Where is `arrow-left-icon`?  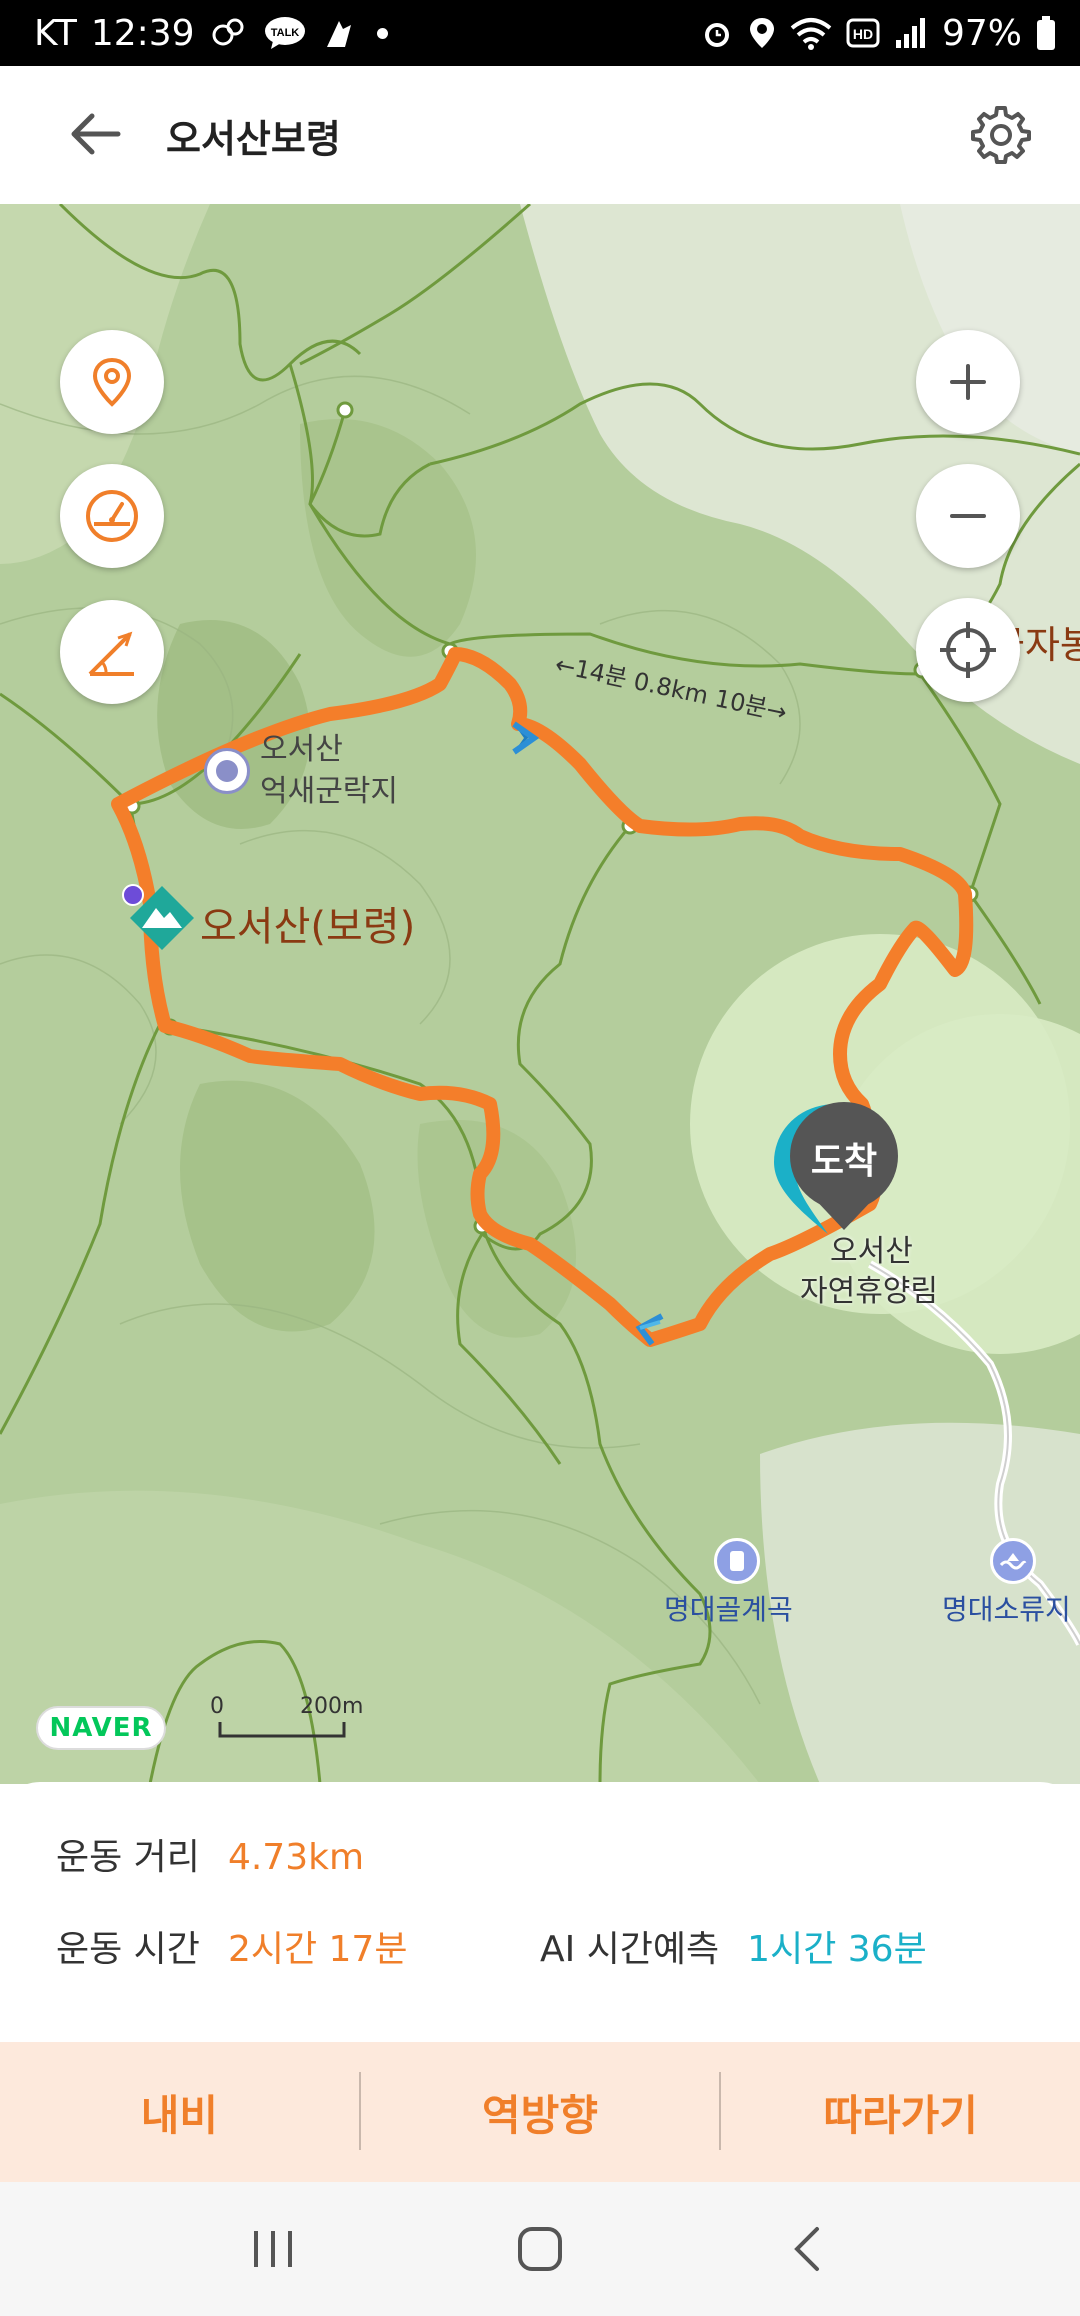 arrow-left-icon is located at coordinates (96, 134).